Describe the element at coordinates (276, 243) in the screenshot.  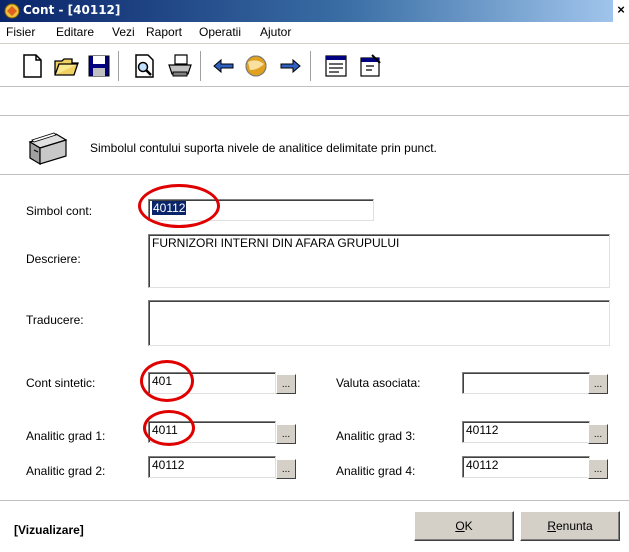
I see `descriere-value: FURNIZORI INTERNI DIN AFARA GRUPULUI` at that location.